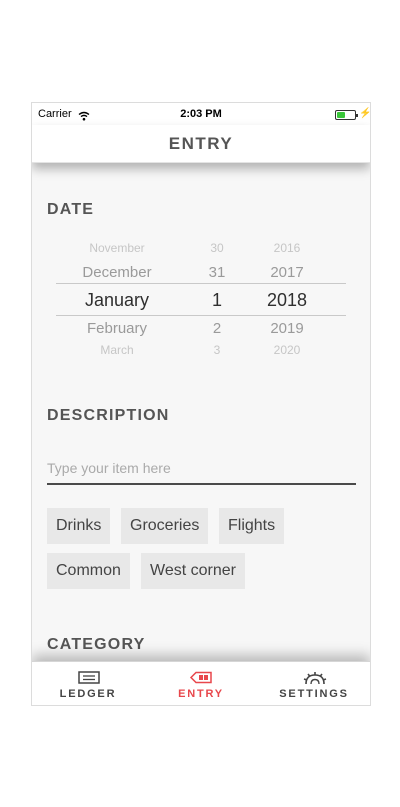 The height and width of the screenshot is (807, 400). What do you see at coordinates (201, 694) in the screenshot?
I see `tab-entry-label: ENTRY` at bounding box center [201, 694].